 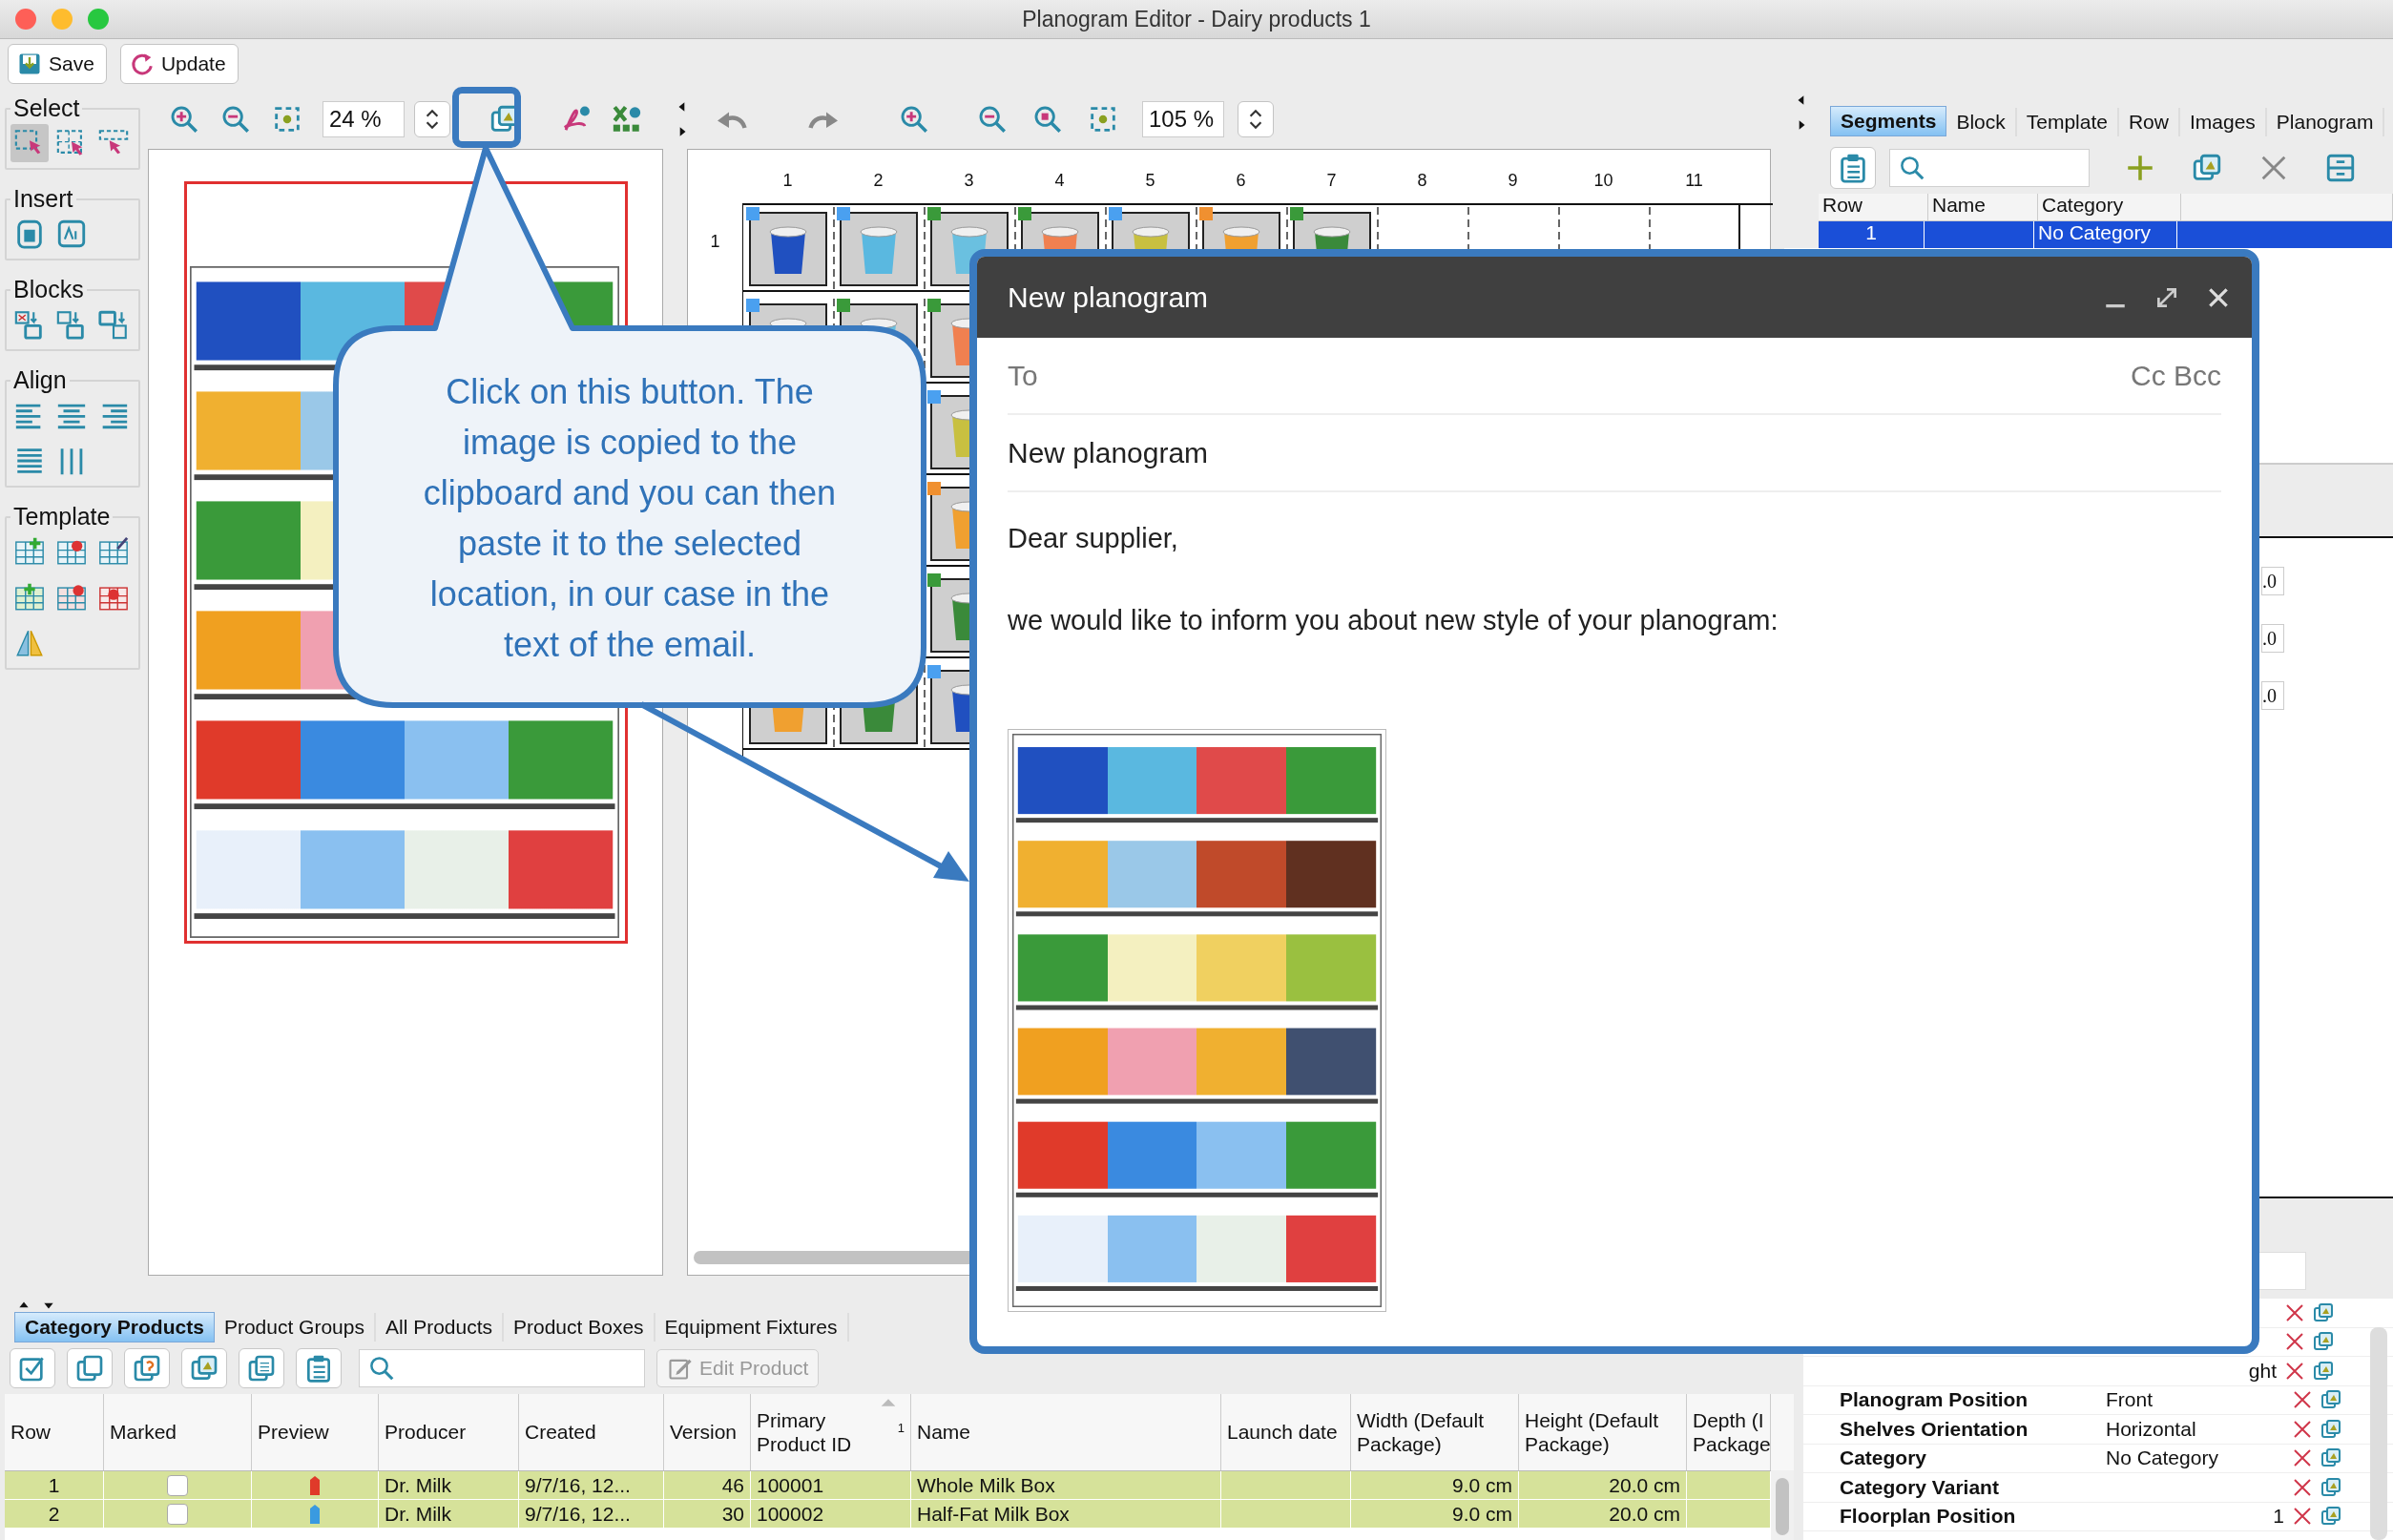 What do you see at coordinates (787, 182) in the screenshot?
I see `column-number: 1` at bounding box center [787, 182].